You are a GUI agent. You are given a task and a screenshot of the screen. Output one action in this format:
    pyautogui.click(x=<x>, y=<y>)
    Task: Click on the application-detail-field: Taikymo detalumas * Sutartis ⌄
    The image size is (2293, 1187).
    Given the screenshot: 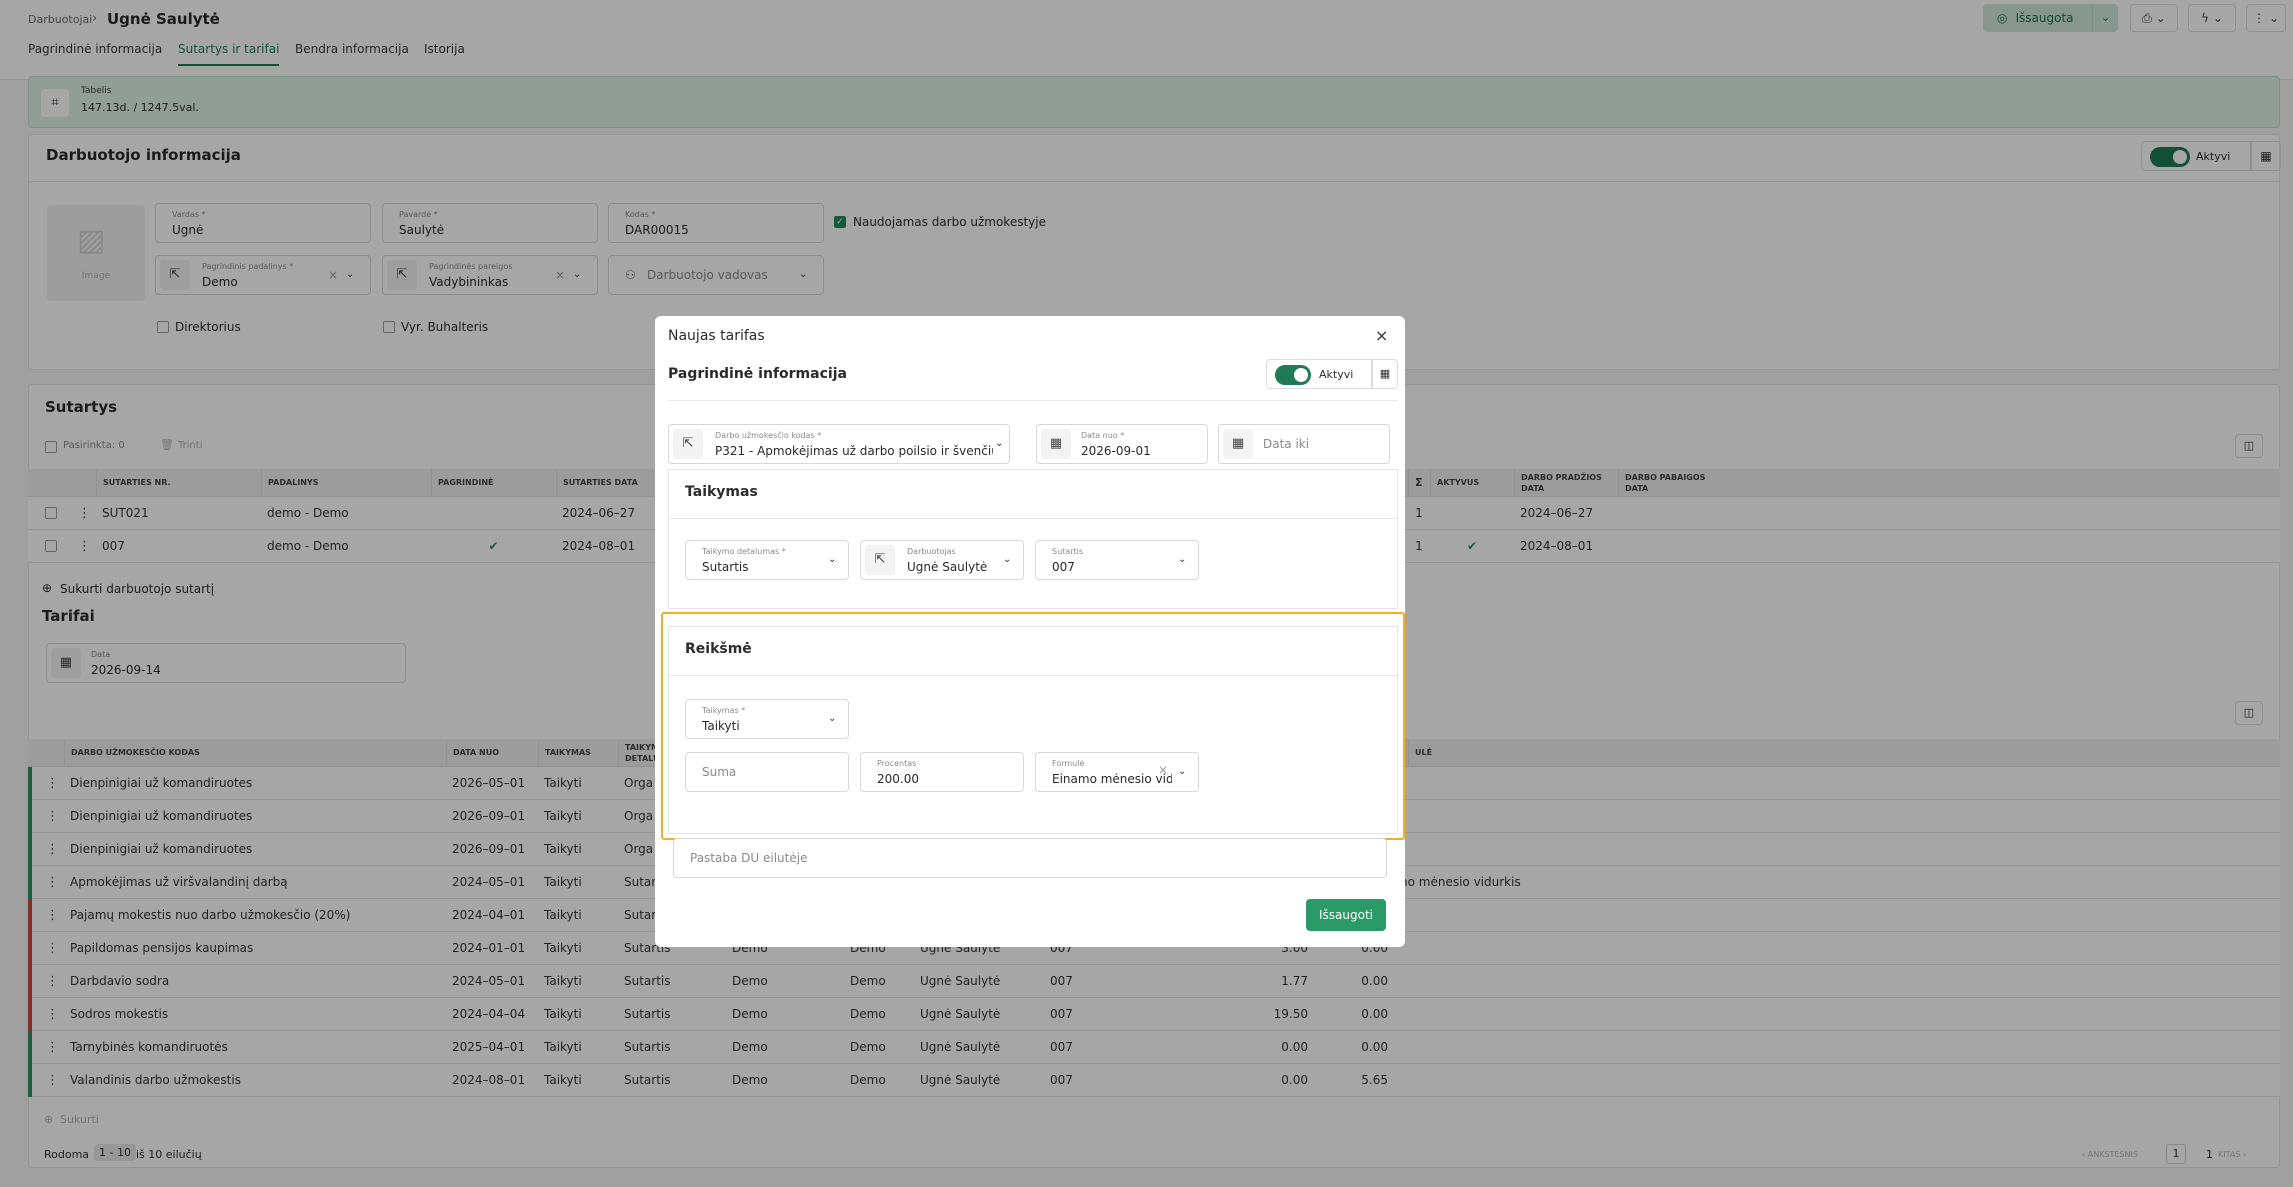 What is the action you would take?
    pyautogui.click(x=767, y=560)
    